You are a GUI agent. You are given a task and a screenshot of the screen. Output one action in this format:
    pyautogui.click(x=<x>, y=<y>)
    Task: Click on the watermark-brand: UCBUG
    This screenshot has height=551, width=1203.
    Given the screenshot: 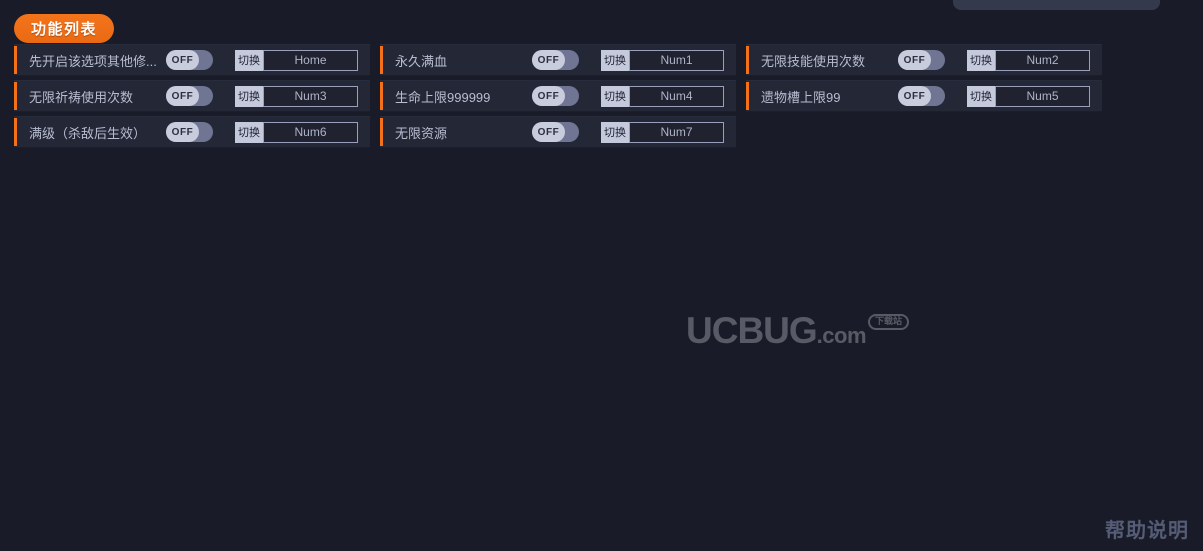 What is the action you would take?
    pyautogui.click(x=752, y=330)
    